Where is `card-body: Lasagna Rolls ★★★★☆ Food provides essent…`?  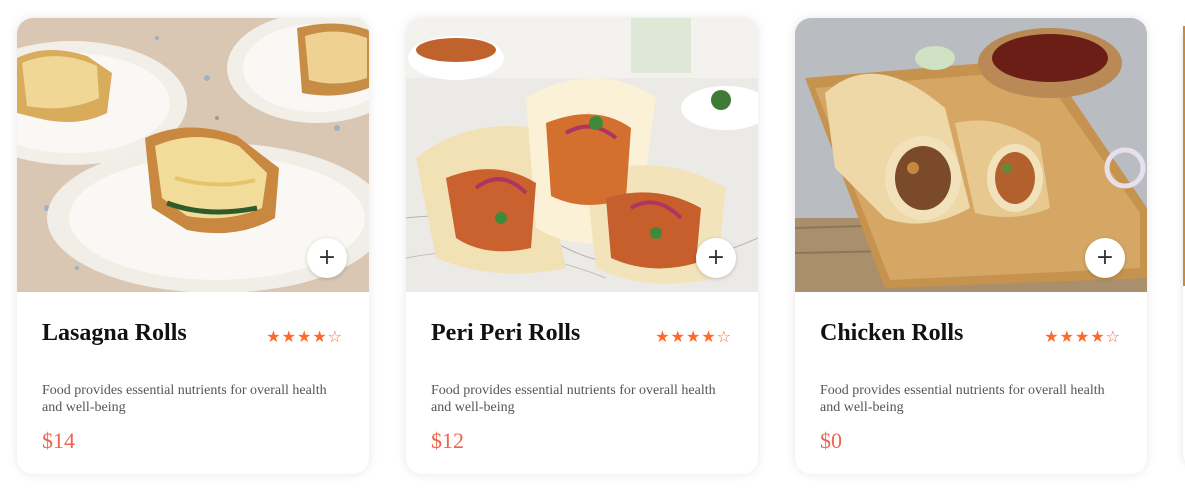 card-body: Lasagna Rolls ★★★★☆ Food provides essent… is located at coordinates (193, 383).